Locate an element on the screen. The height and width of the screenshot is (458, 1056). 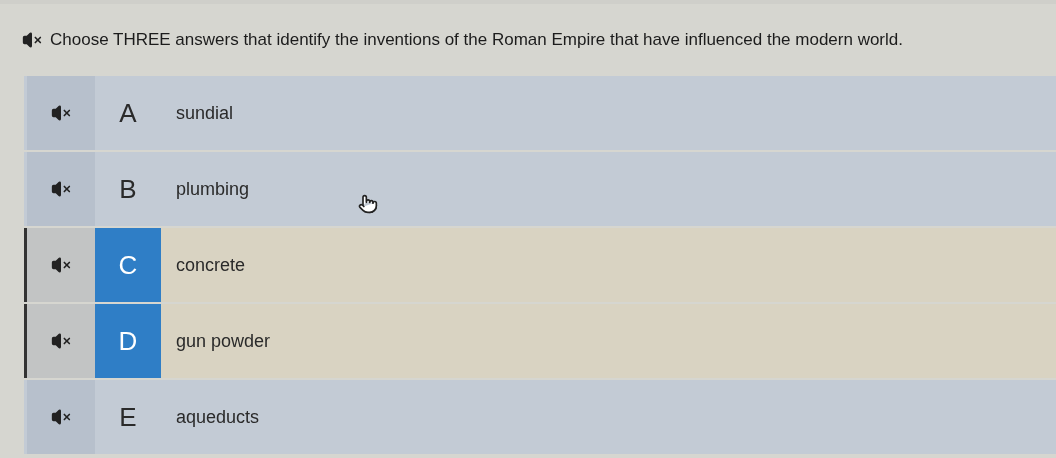
option-letter: A is located at coordinates (128, 113).